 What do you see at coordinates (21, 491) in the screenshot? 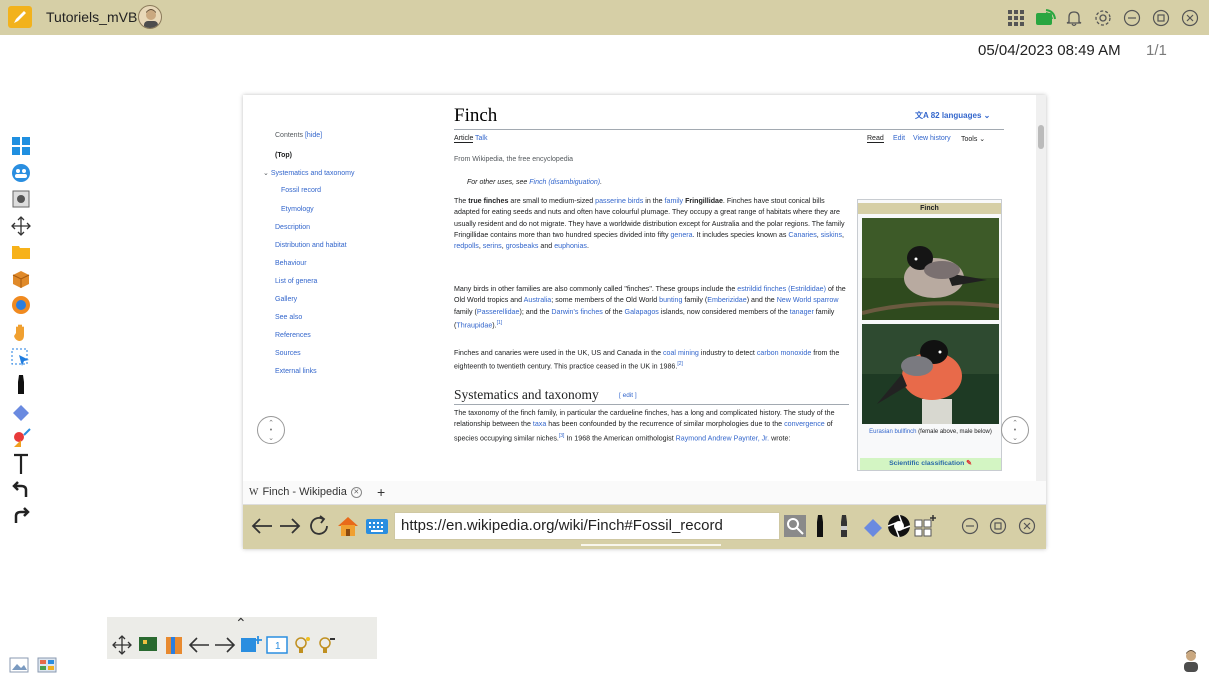
I see `undo-icon` at bounding box center [21, 491].